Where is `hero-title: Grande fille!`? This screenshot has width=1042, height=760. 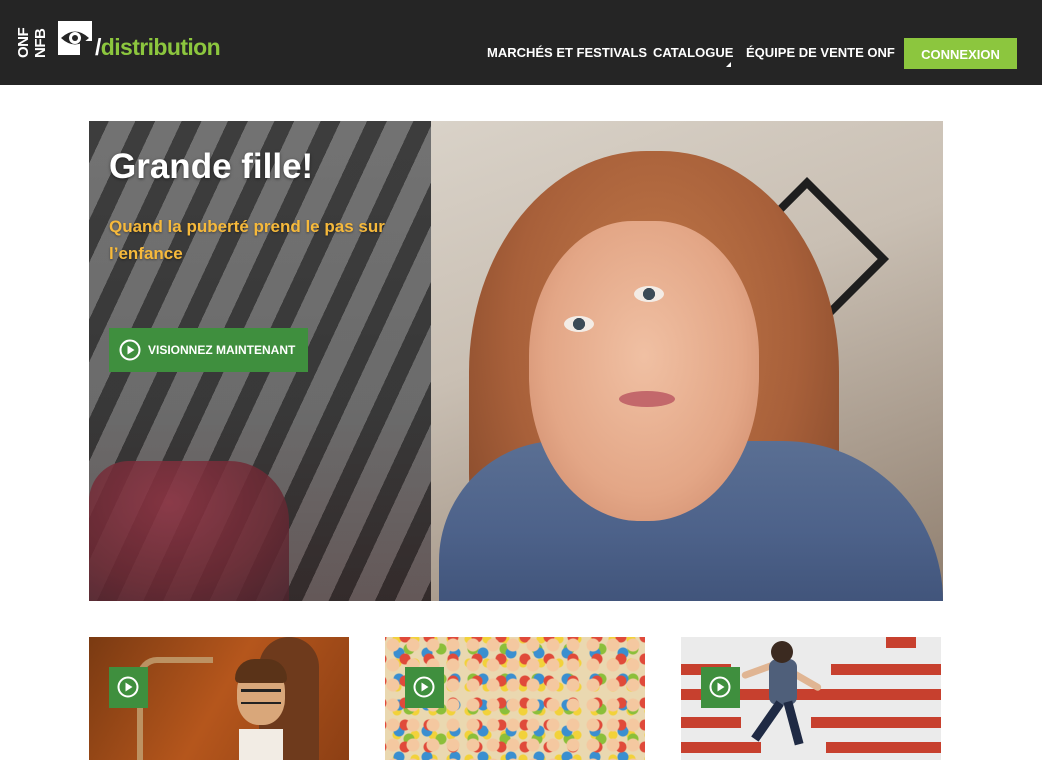 hero-title: Grande fille! is located at coordinates (211, 166).